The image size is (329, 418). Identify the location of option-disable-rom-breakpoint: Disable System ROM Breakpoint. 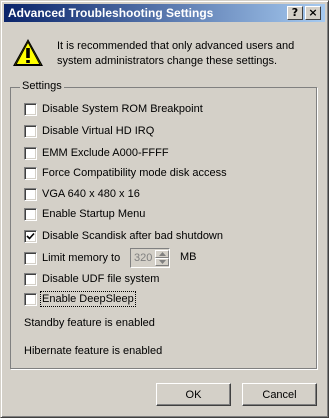
(113, 109).